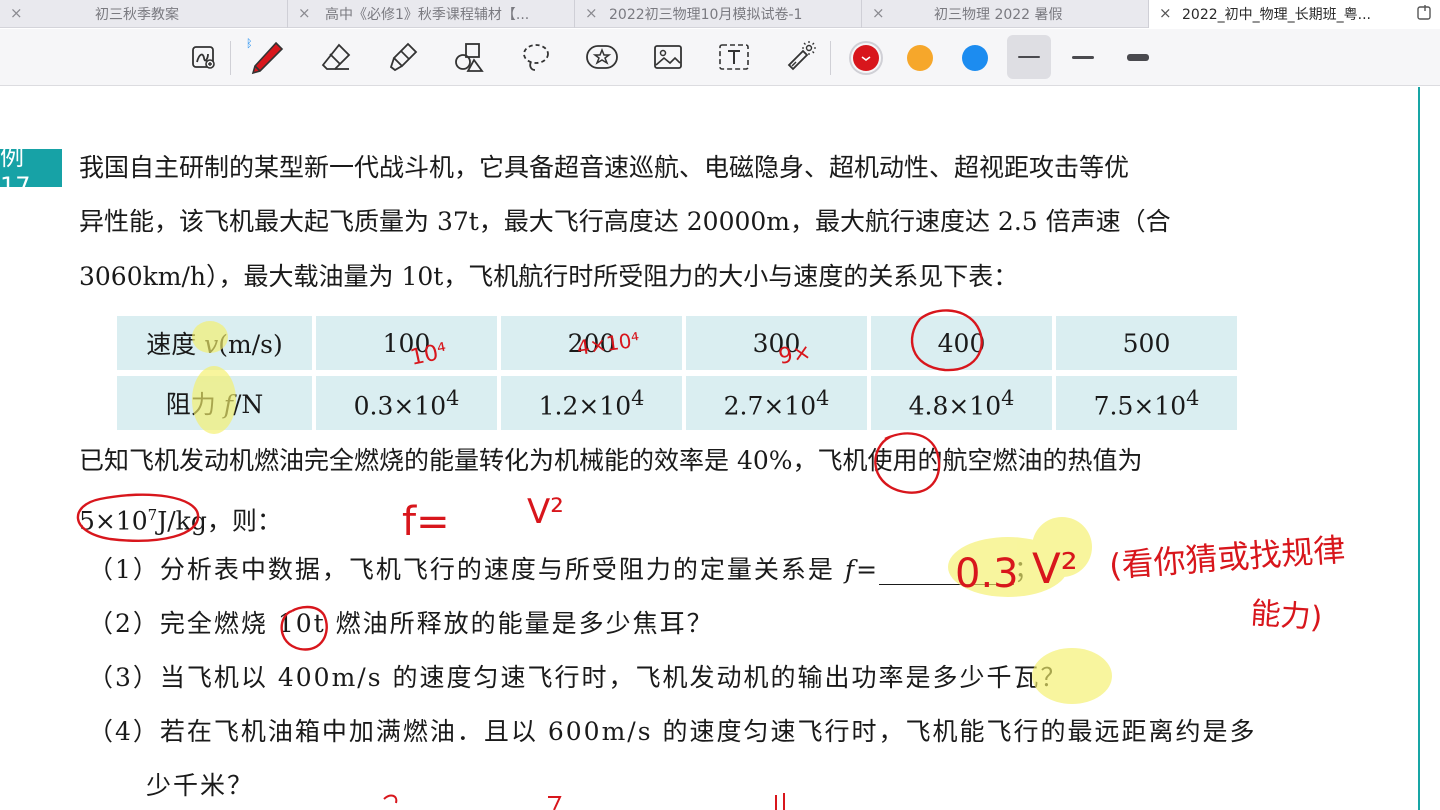 Image resolution: width=1440 pixels, height=810 pixels. I want to click on question-2: （2）完全燃烧 10t 燃油所释放的能量是多少焦耳？, so click(401, 623).